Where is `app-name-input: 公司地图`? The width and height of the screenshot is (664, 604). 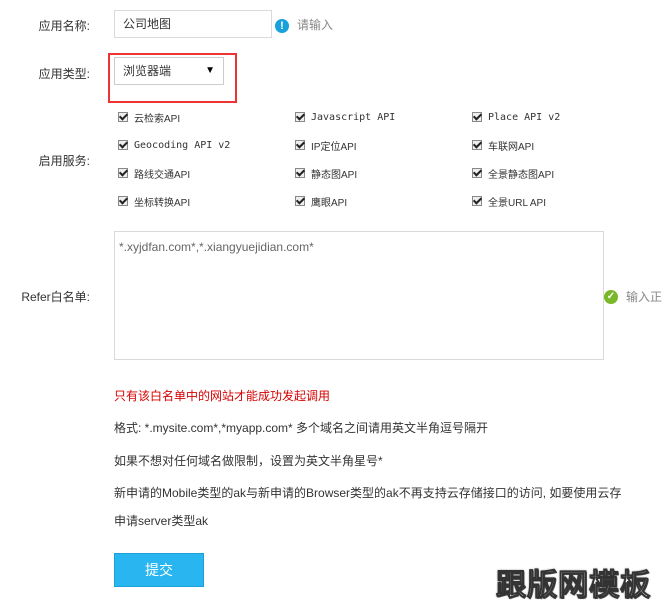 app-name-input: 公司地图 is located at coordinates (193, 24).